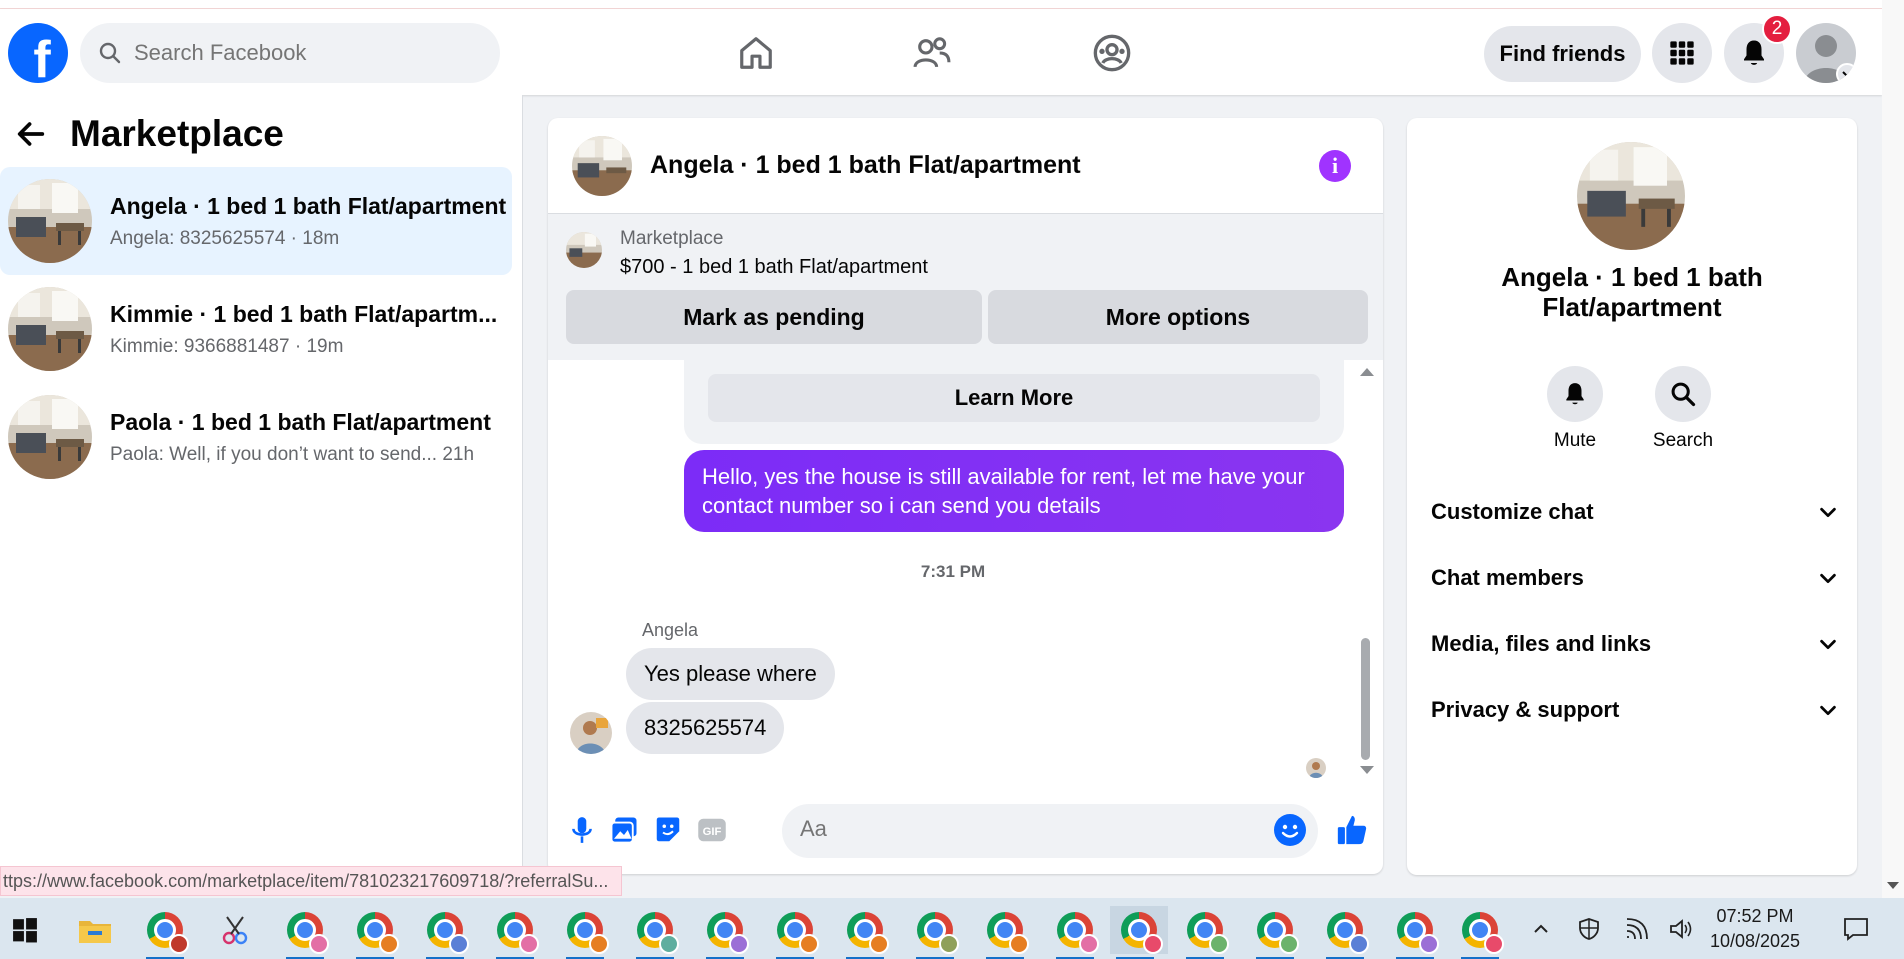  Describe the element at coordinates (1562, 54) in the screenshot. I see `find-friends-button: Find friends` at that location.